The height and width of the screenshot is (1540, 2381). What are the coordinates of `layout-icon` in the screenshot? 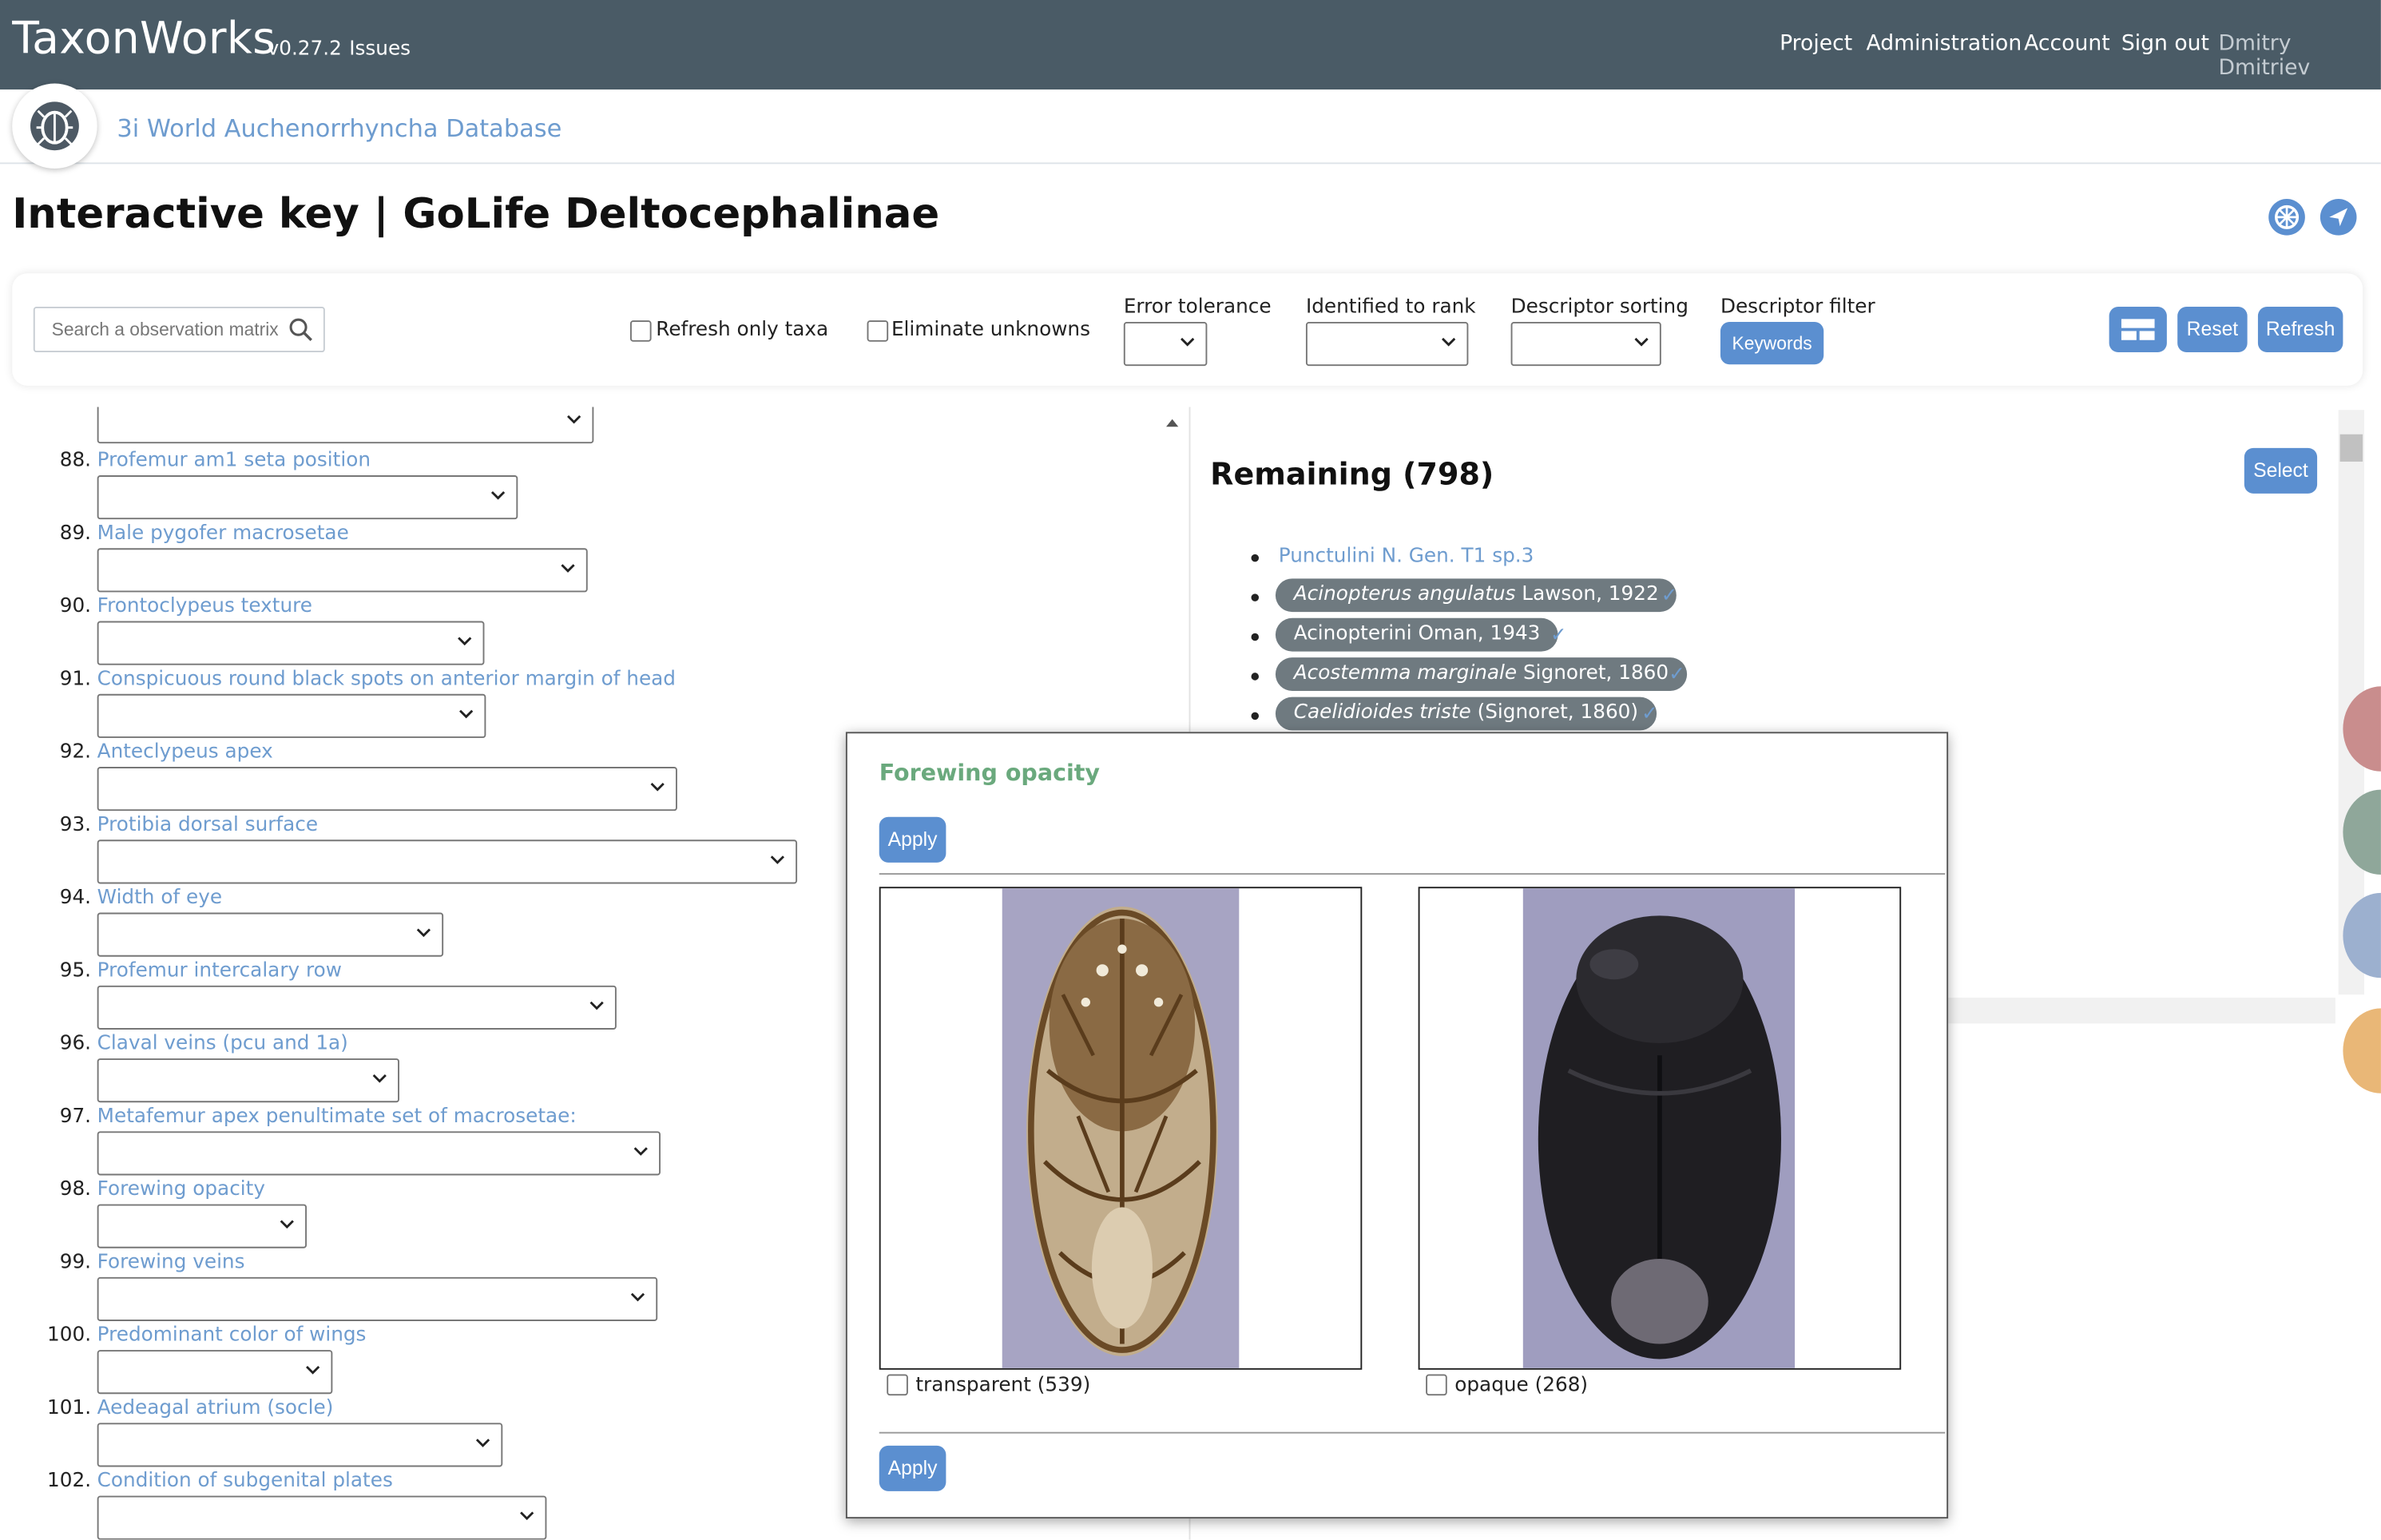 It's located at (2138, 329).